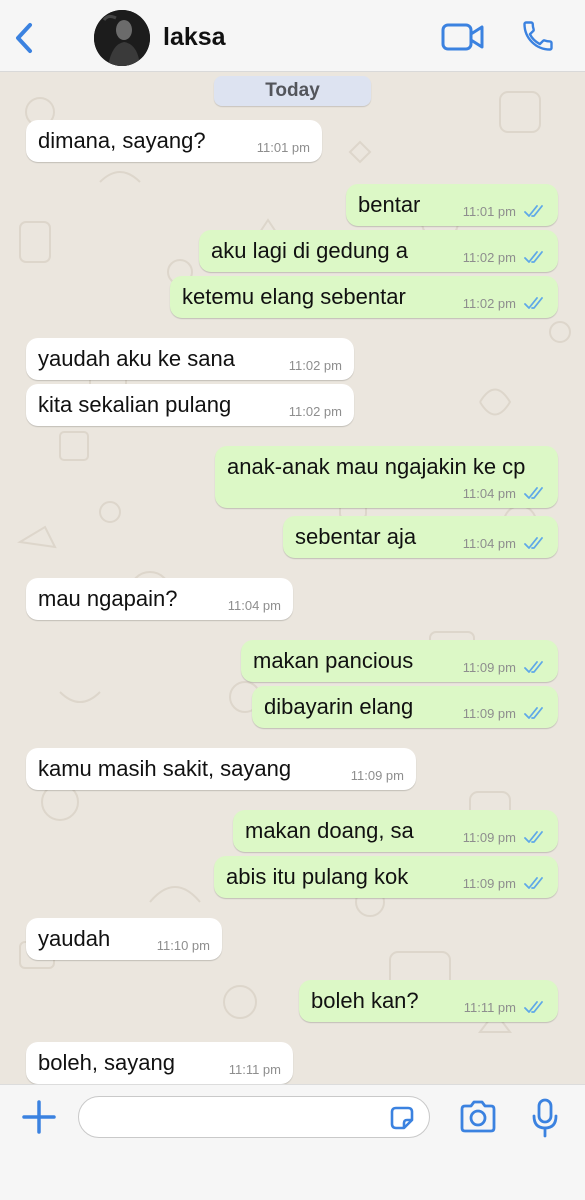 This screenshot has width=585, height=1200. I want to click on message-text: makan pancious, so click(333, 660).